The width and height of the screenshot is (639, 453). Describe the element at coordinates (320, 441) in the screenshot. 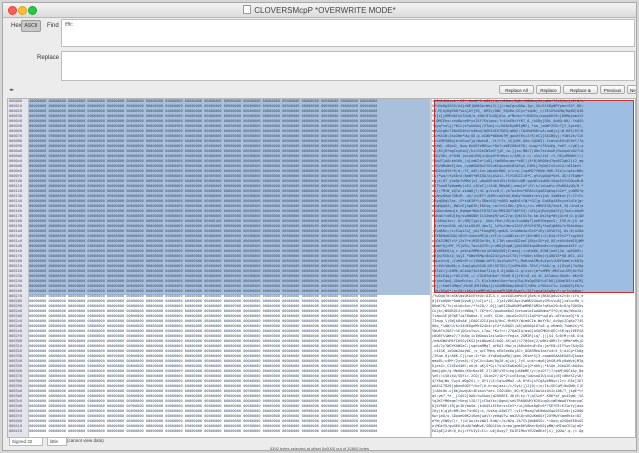

I see `status-bar: Signed 32 little (cannot view data)` at that location.